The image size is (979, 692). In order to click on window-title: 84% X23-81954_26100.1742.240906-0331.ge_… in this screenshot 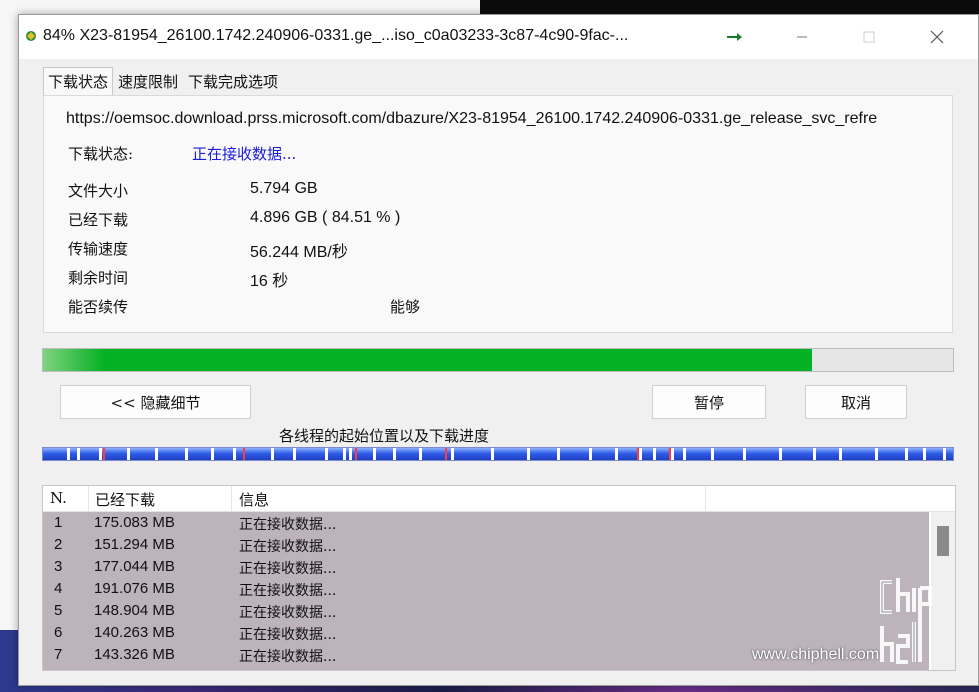, I will do `click(336, 35)`.